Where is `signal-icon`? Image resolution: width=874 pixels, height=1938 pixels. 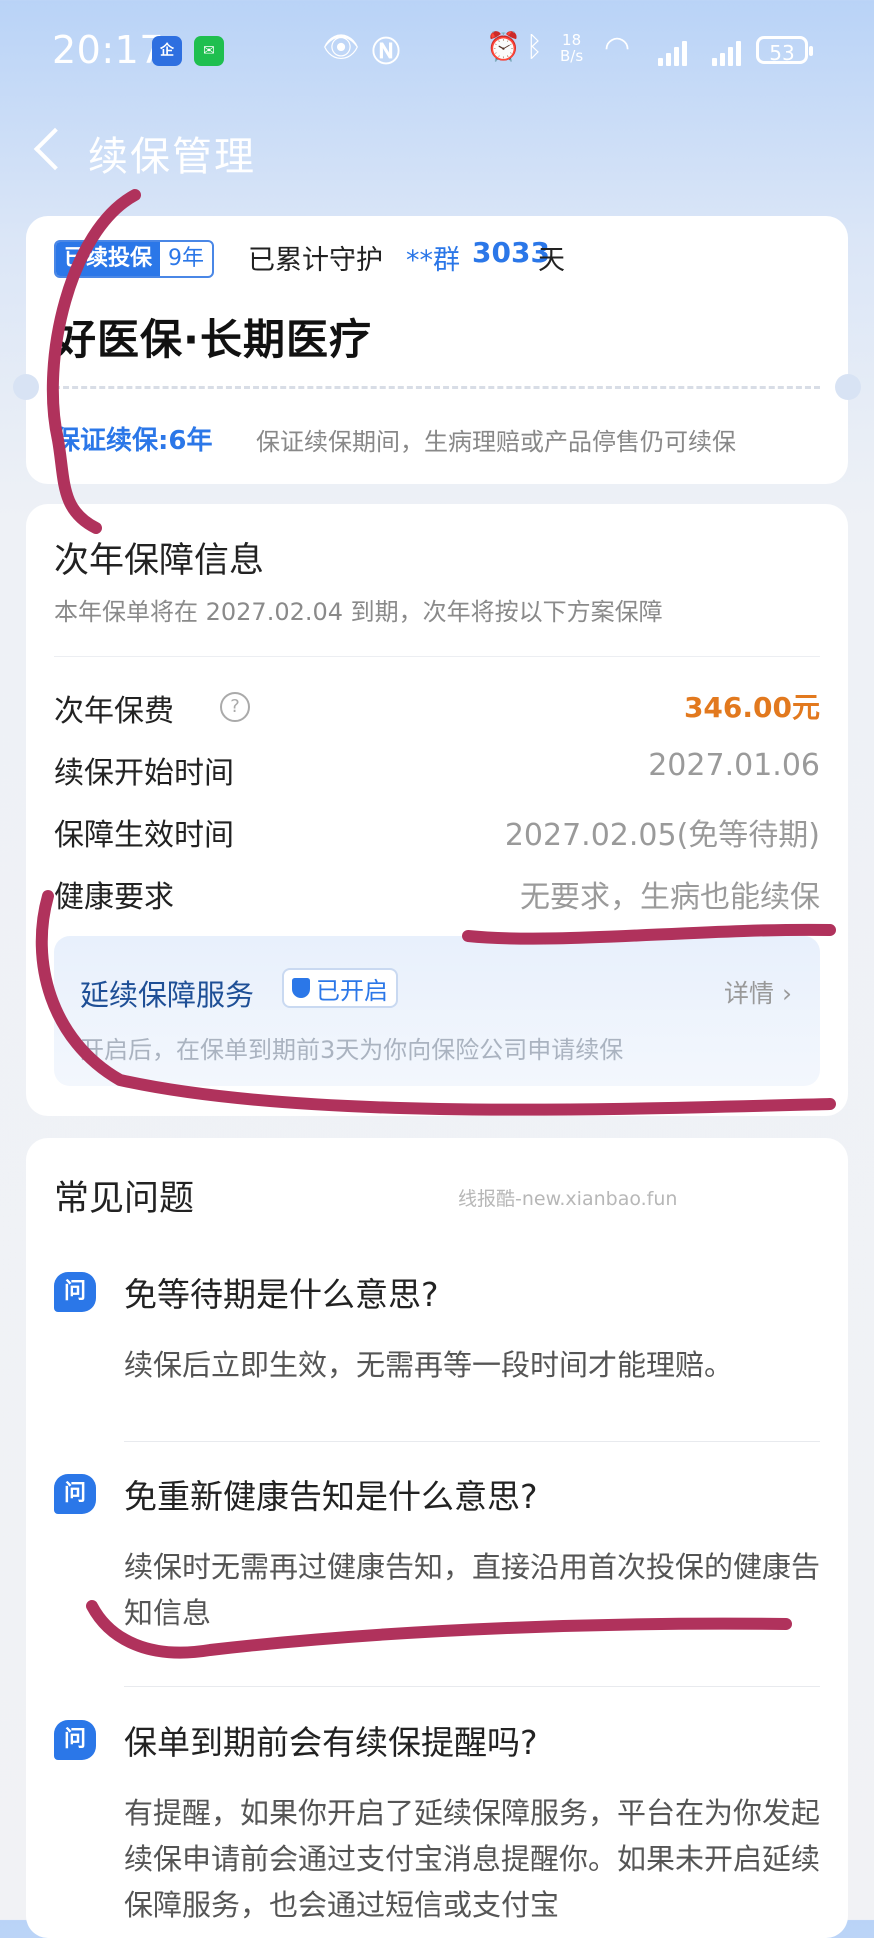 signal-icon is located at coordinates (672, 53).